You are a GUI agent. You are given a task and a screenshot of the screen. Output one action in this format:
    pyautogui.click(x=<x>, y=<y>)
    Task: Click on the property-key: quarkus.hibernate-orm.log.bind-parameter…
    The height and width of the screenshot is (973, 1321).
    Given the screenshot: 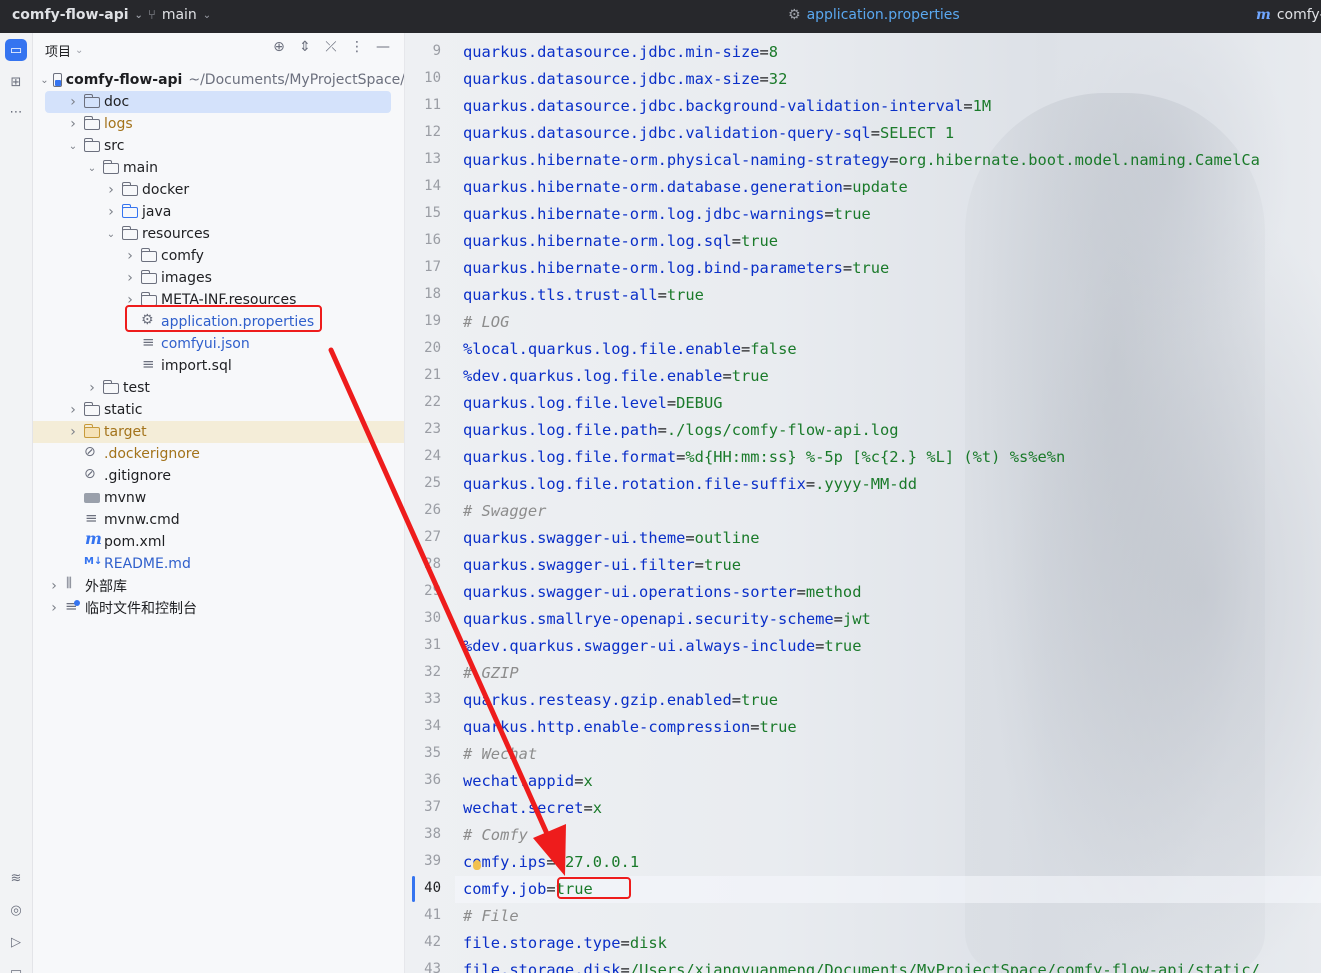 What is the action you would take?
    pyautogui.click(x=653, y=268)
    